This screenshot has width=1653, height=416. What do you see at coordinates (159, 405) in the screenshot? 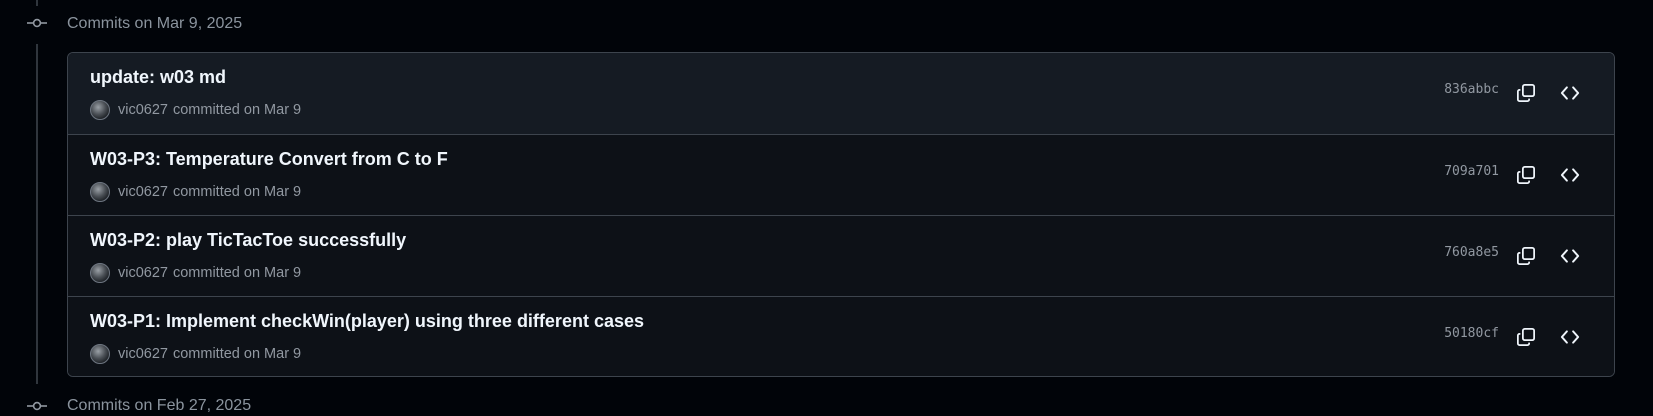
I see `commit-group-header: Commits on Feb 27, 2025` at bounding box center [159, 405].